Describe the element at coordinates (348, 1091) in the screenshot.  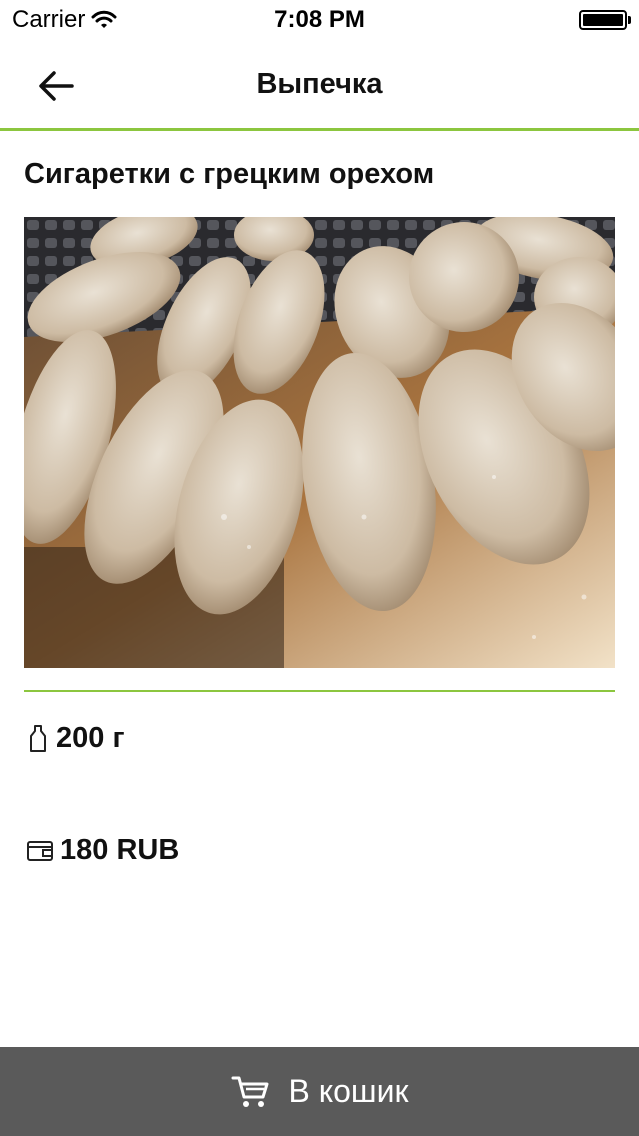
I see `add-to-cart-label: В кошик` at that location.